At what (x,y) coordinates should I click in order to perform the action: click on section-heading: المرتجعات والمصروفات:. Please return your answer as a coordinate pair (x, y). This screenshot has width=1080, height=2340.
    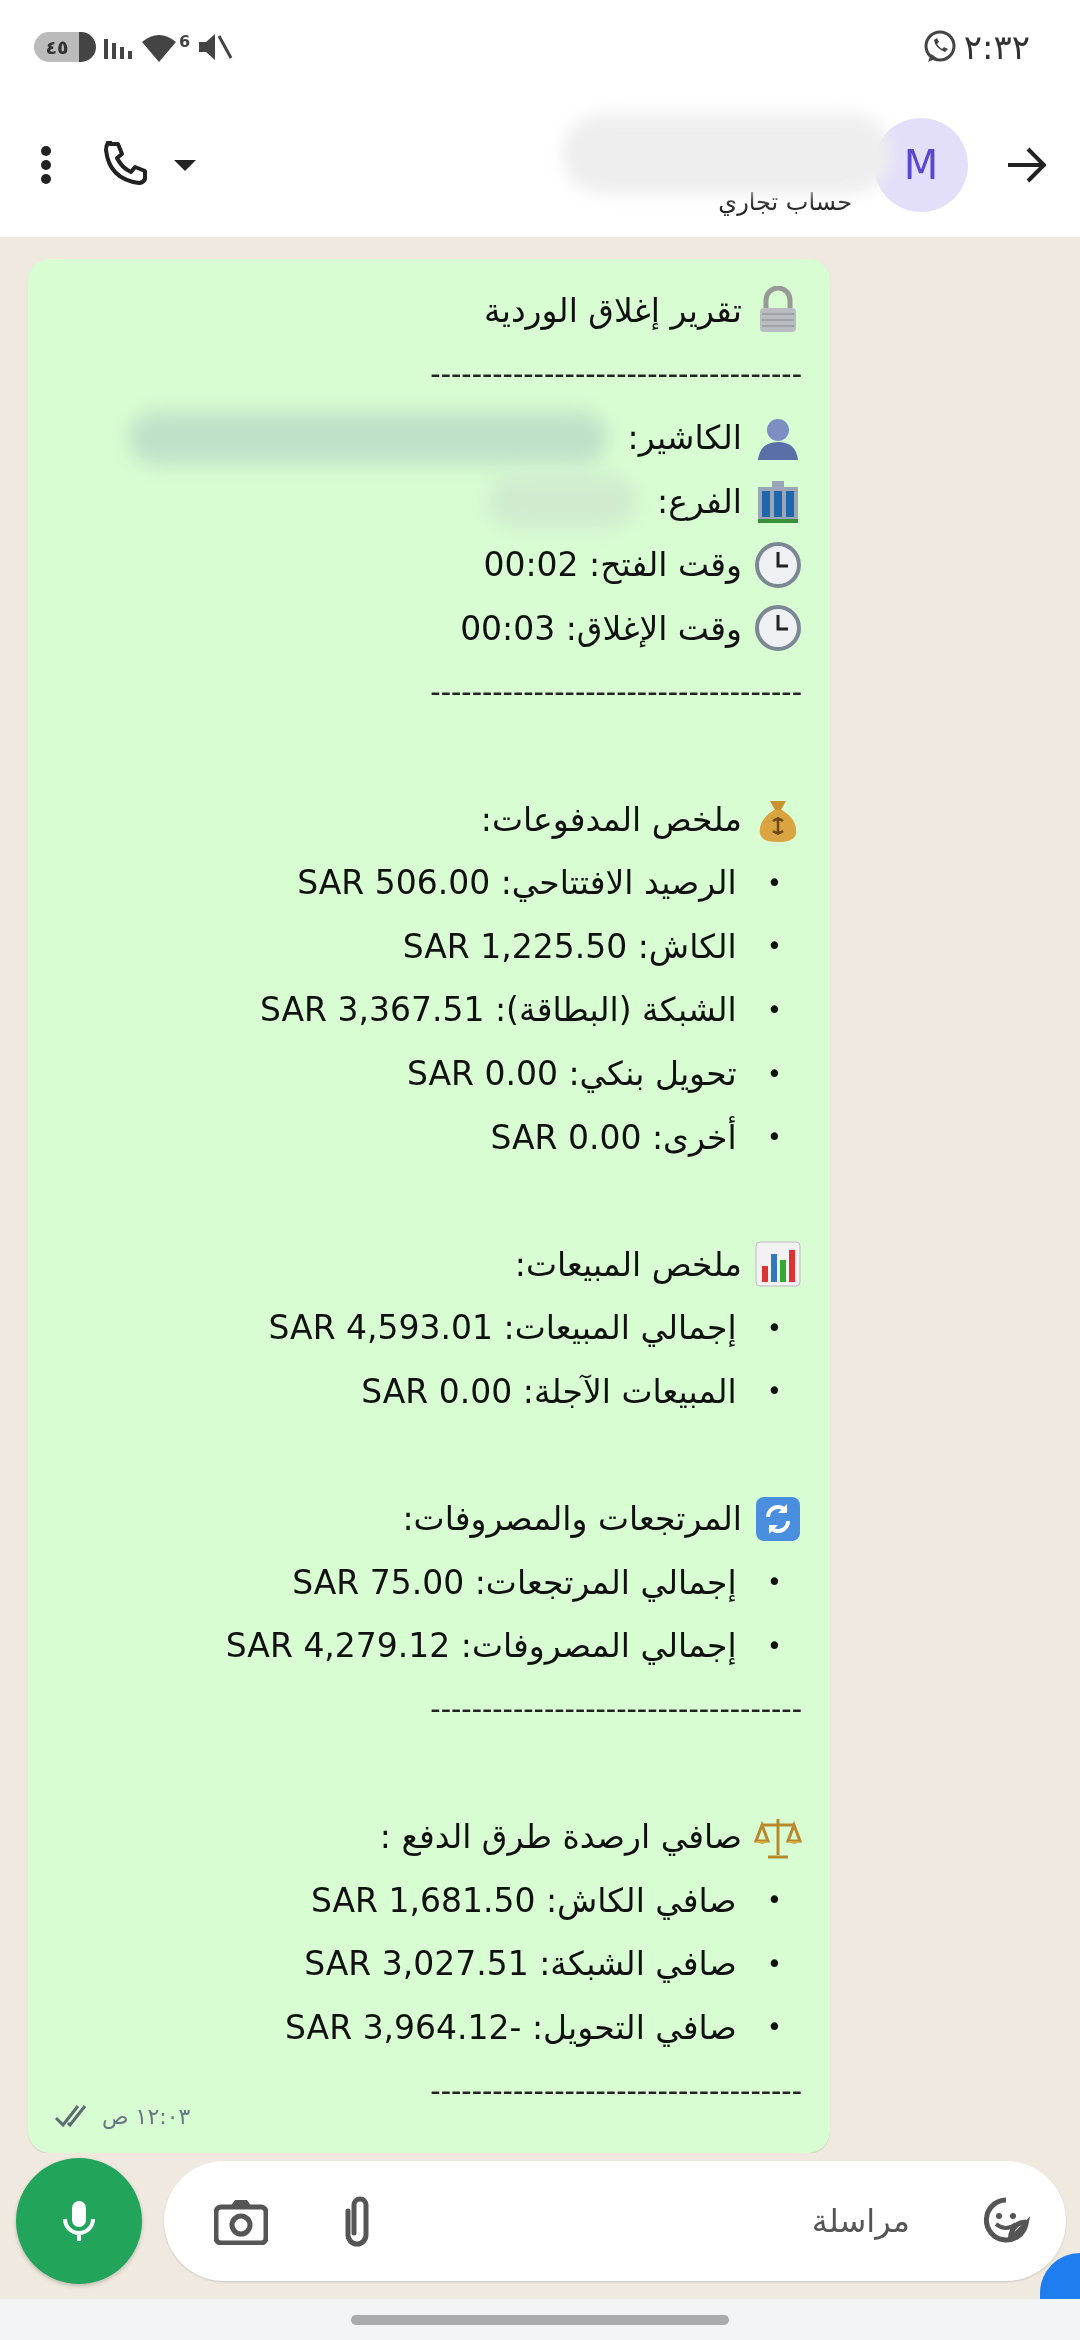
    Looking at the image, I should click on (572, 1519).